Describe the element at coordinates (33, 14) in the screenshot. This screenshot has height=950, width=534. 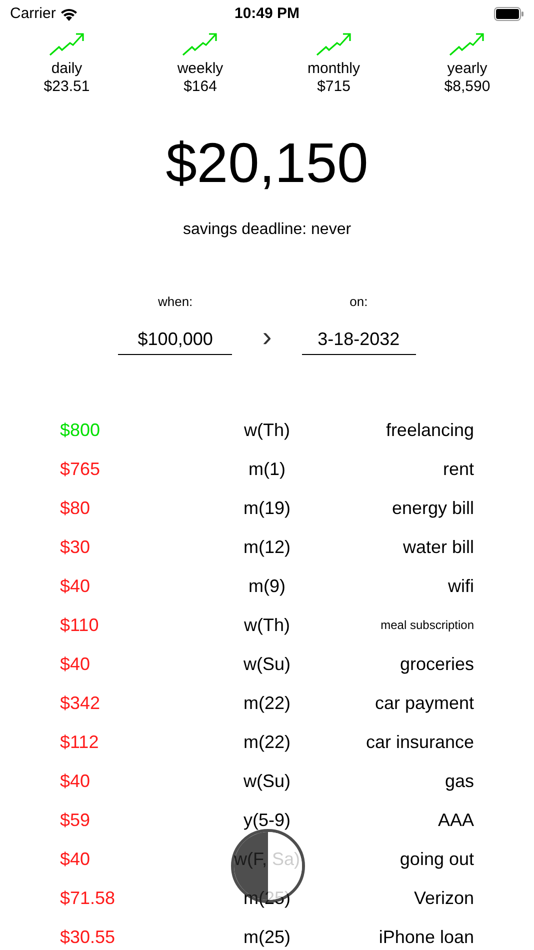
I see `carrier-label: Carrier` at that location.